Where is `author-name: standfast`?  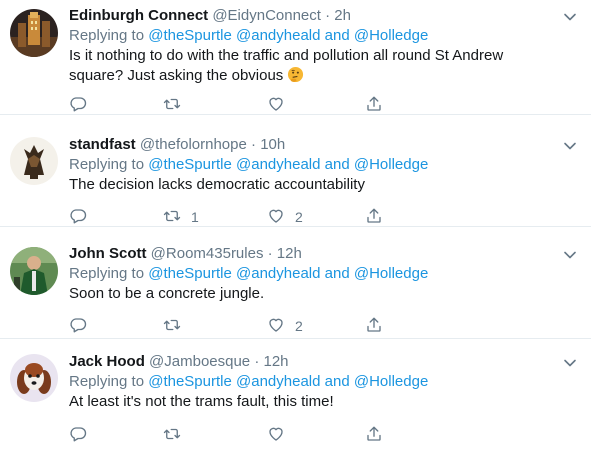 author-name: standfast is located at coordinates (102, 144).